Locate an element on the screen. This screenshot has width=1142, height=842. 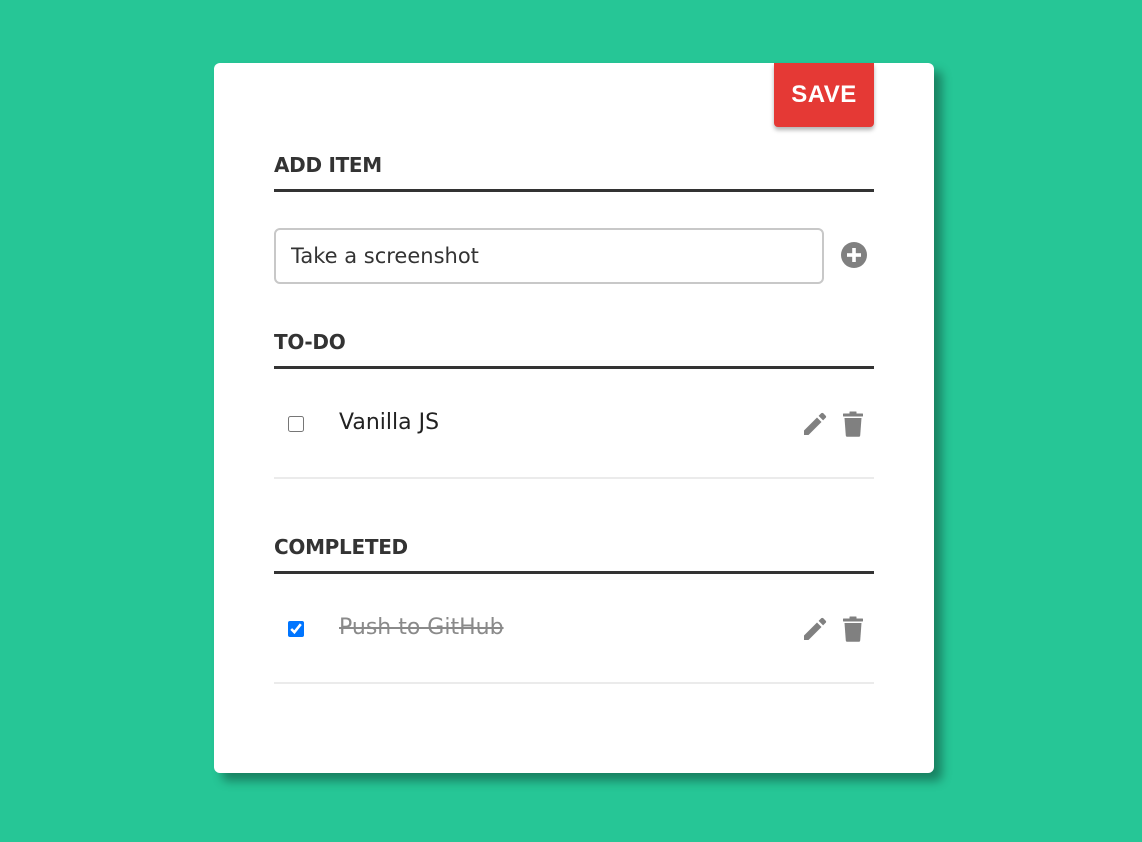
new-item-input is located at coordinates (549, 256).